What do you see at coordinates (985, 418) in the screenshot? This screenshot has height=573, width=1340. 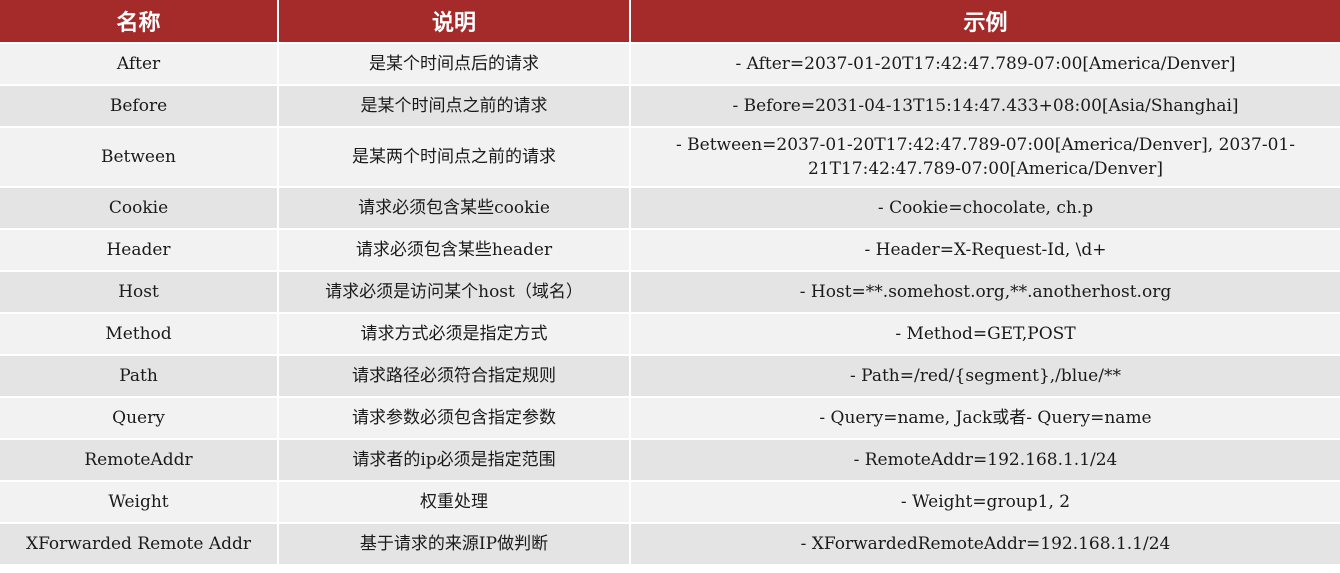 I see `cell-example: - Query=name, Jack或者- Query=name` at bounding box center [985, 418].